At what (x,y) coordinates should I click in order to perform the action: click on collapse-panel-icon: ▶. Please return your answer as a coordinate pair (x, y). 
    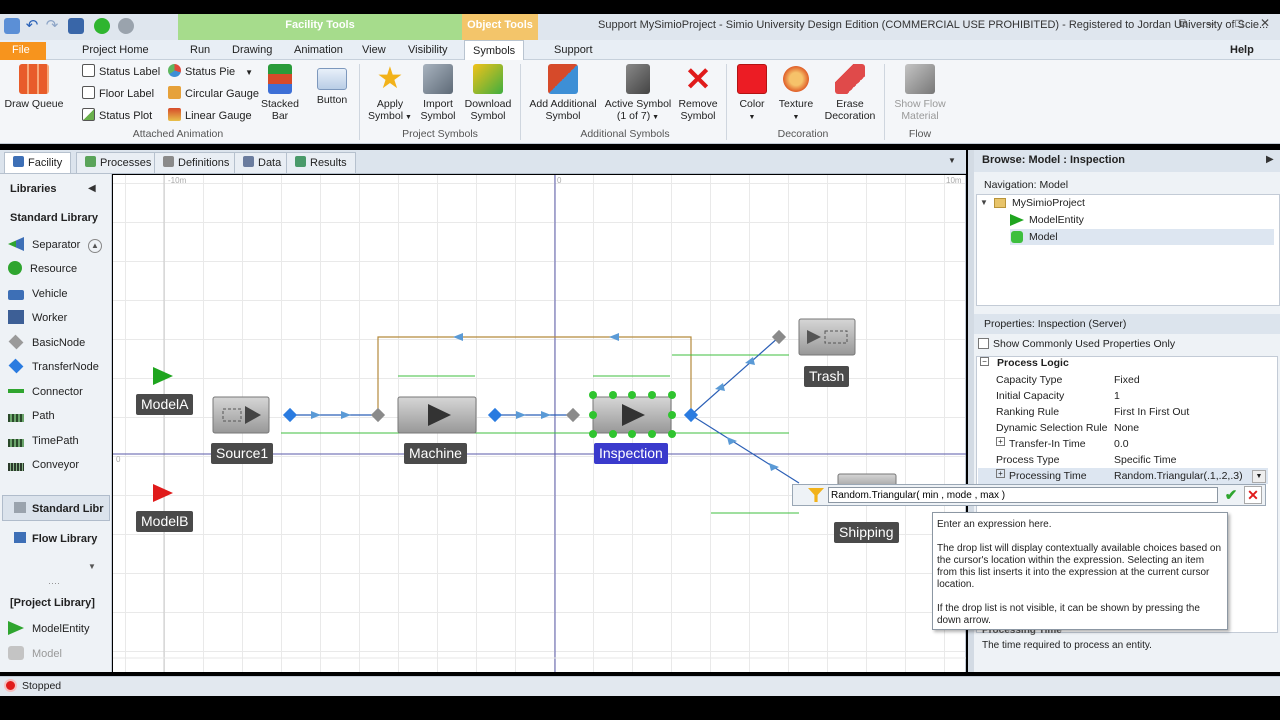
    Looking at the image, I should click on (1270, 159).